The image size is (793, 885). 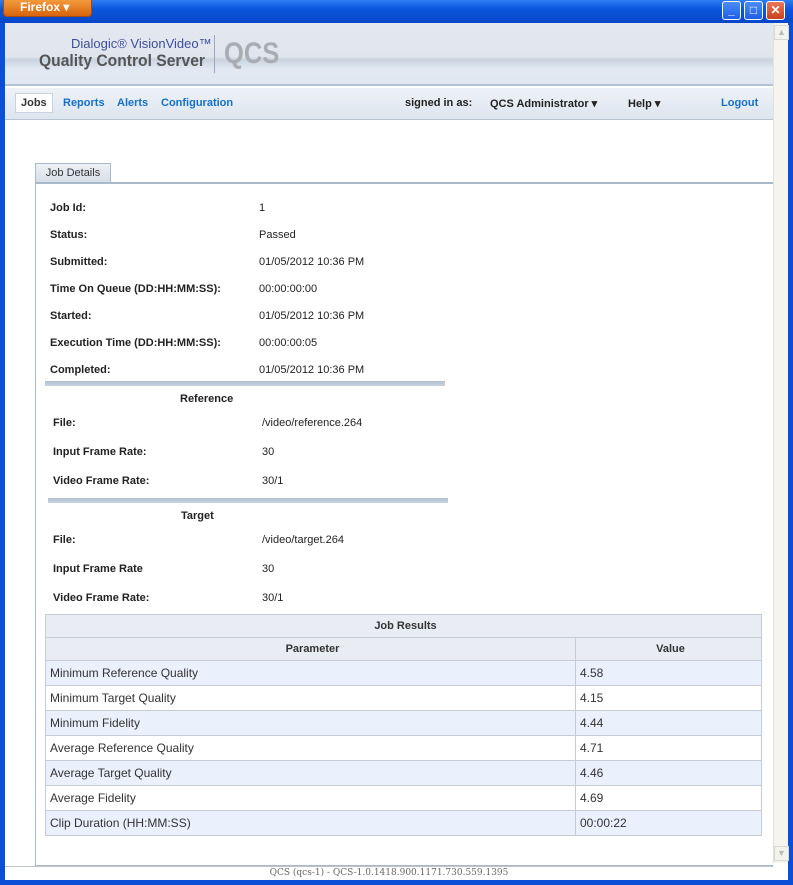 What do you see at coordinates (781, 443) in the screenshot?
I see `vertical-scrollbar: ▲ ▼` at bounding box center [781, 443].